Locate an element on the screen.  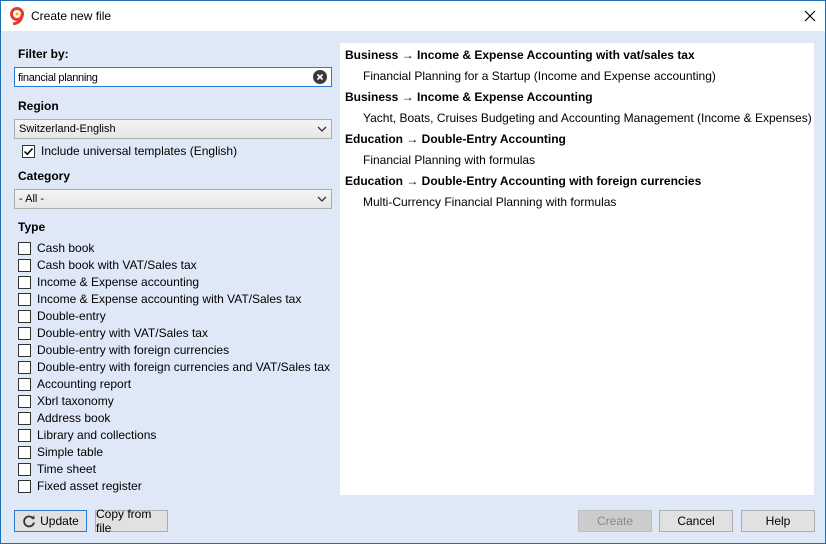
type-item-label: Simple table is located at coordinates (70, 452).